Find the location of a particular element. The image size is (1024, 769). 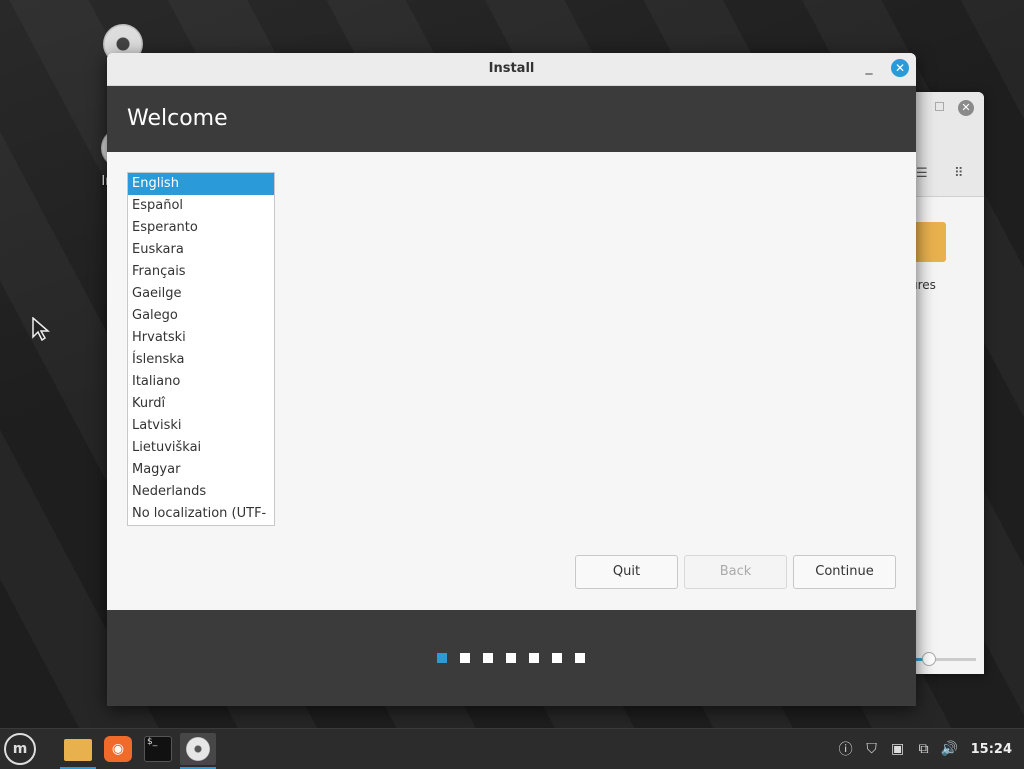

zoom-slider-knob is located at coordinates (929, 659).